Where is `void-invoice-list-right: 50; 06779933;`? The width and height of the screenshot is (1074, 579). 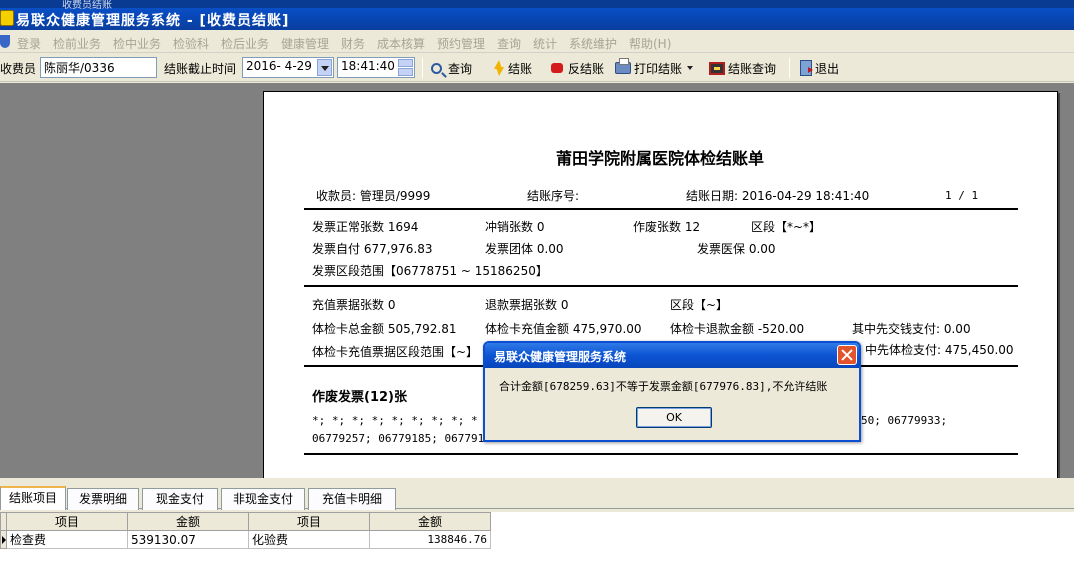 void-invoice-list-right: 50; 06779933; is located at coordinates (904, 420).